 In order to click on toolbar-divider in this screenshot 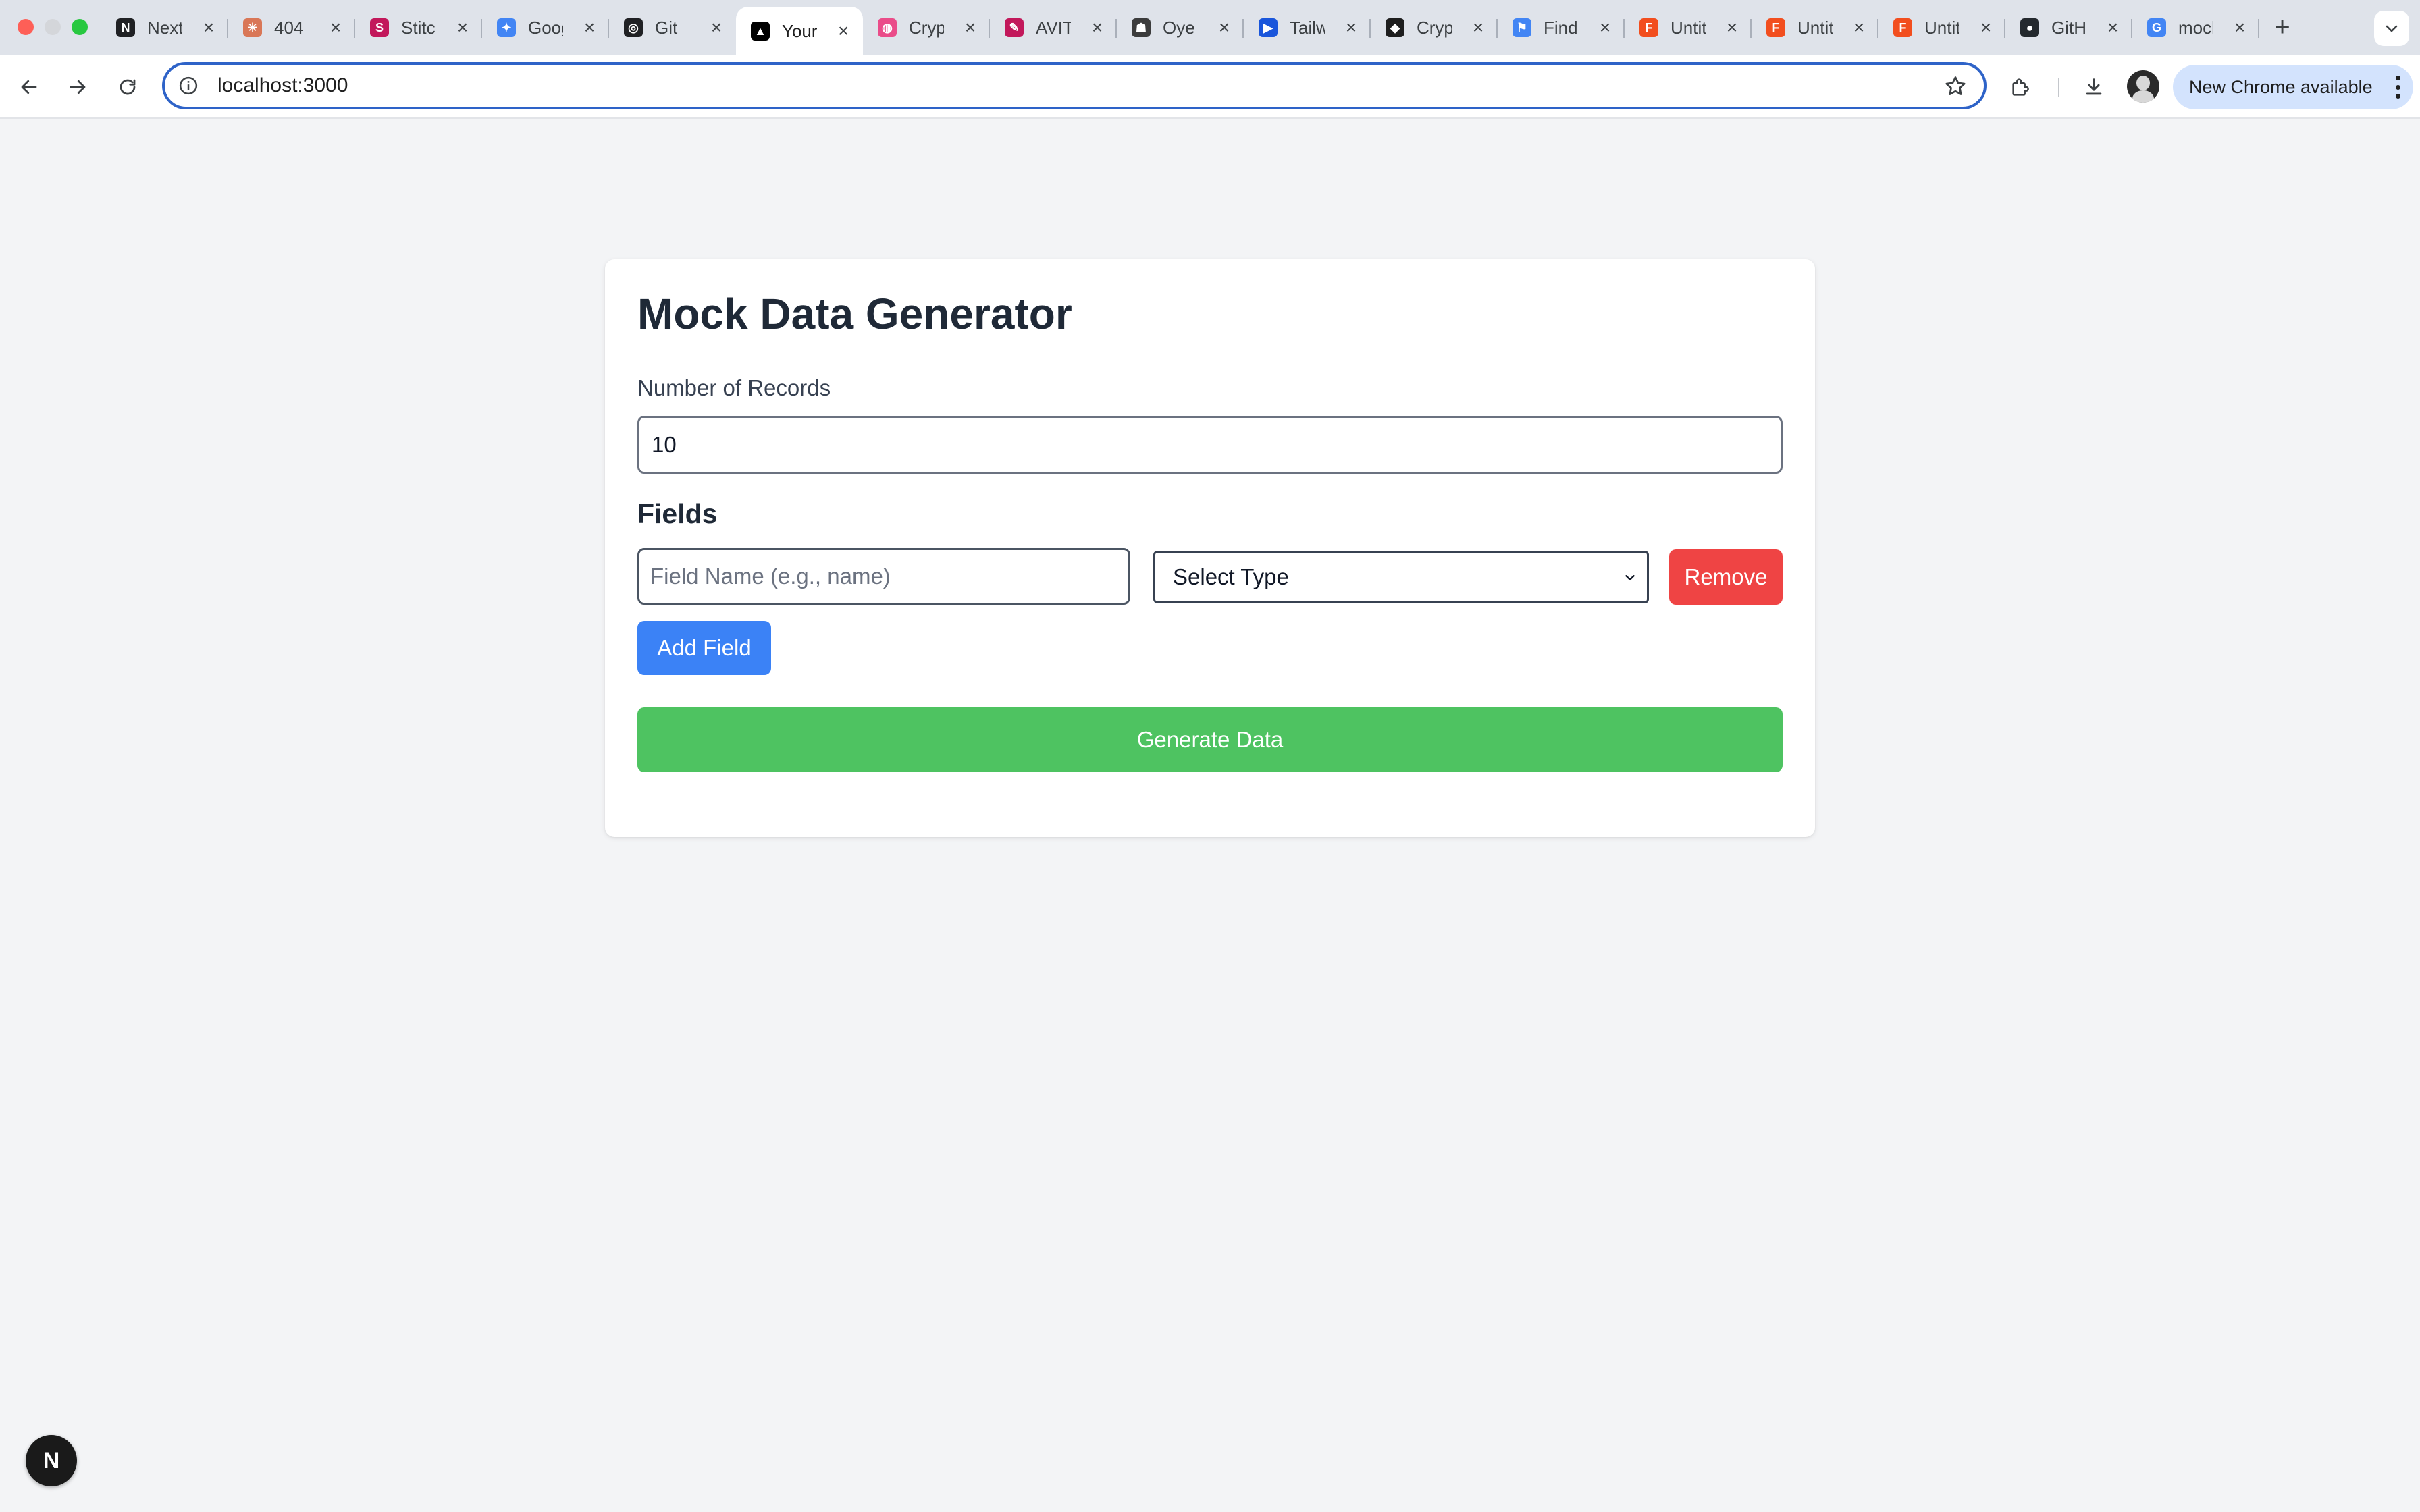, I will do `click(2058, 87)`.